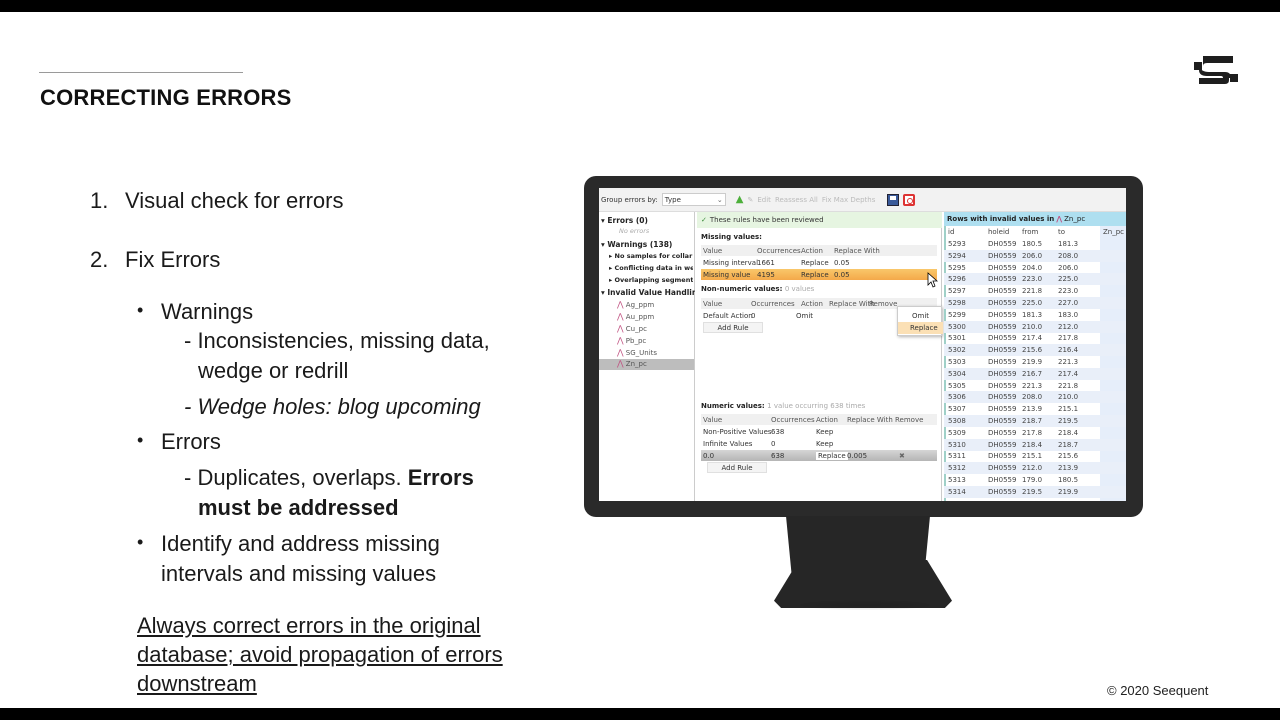  What do you see at coordinates (1035, 338) in the screenshot?
I see `table-row: 5301 DH0559 217.4 217.8` at bounding box center [1035, 338].